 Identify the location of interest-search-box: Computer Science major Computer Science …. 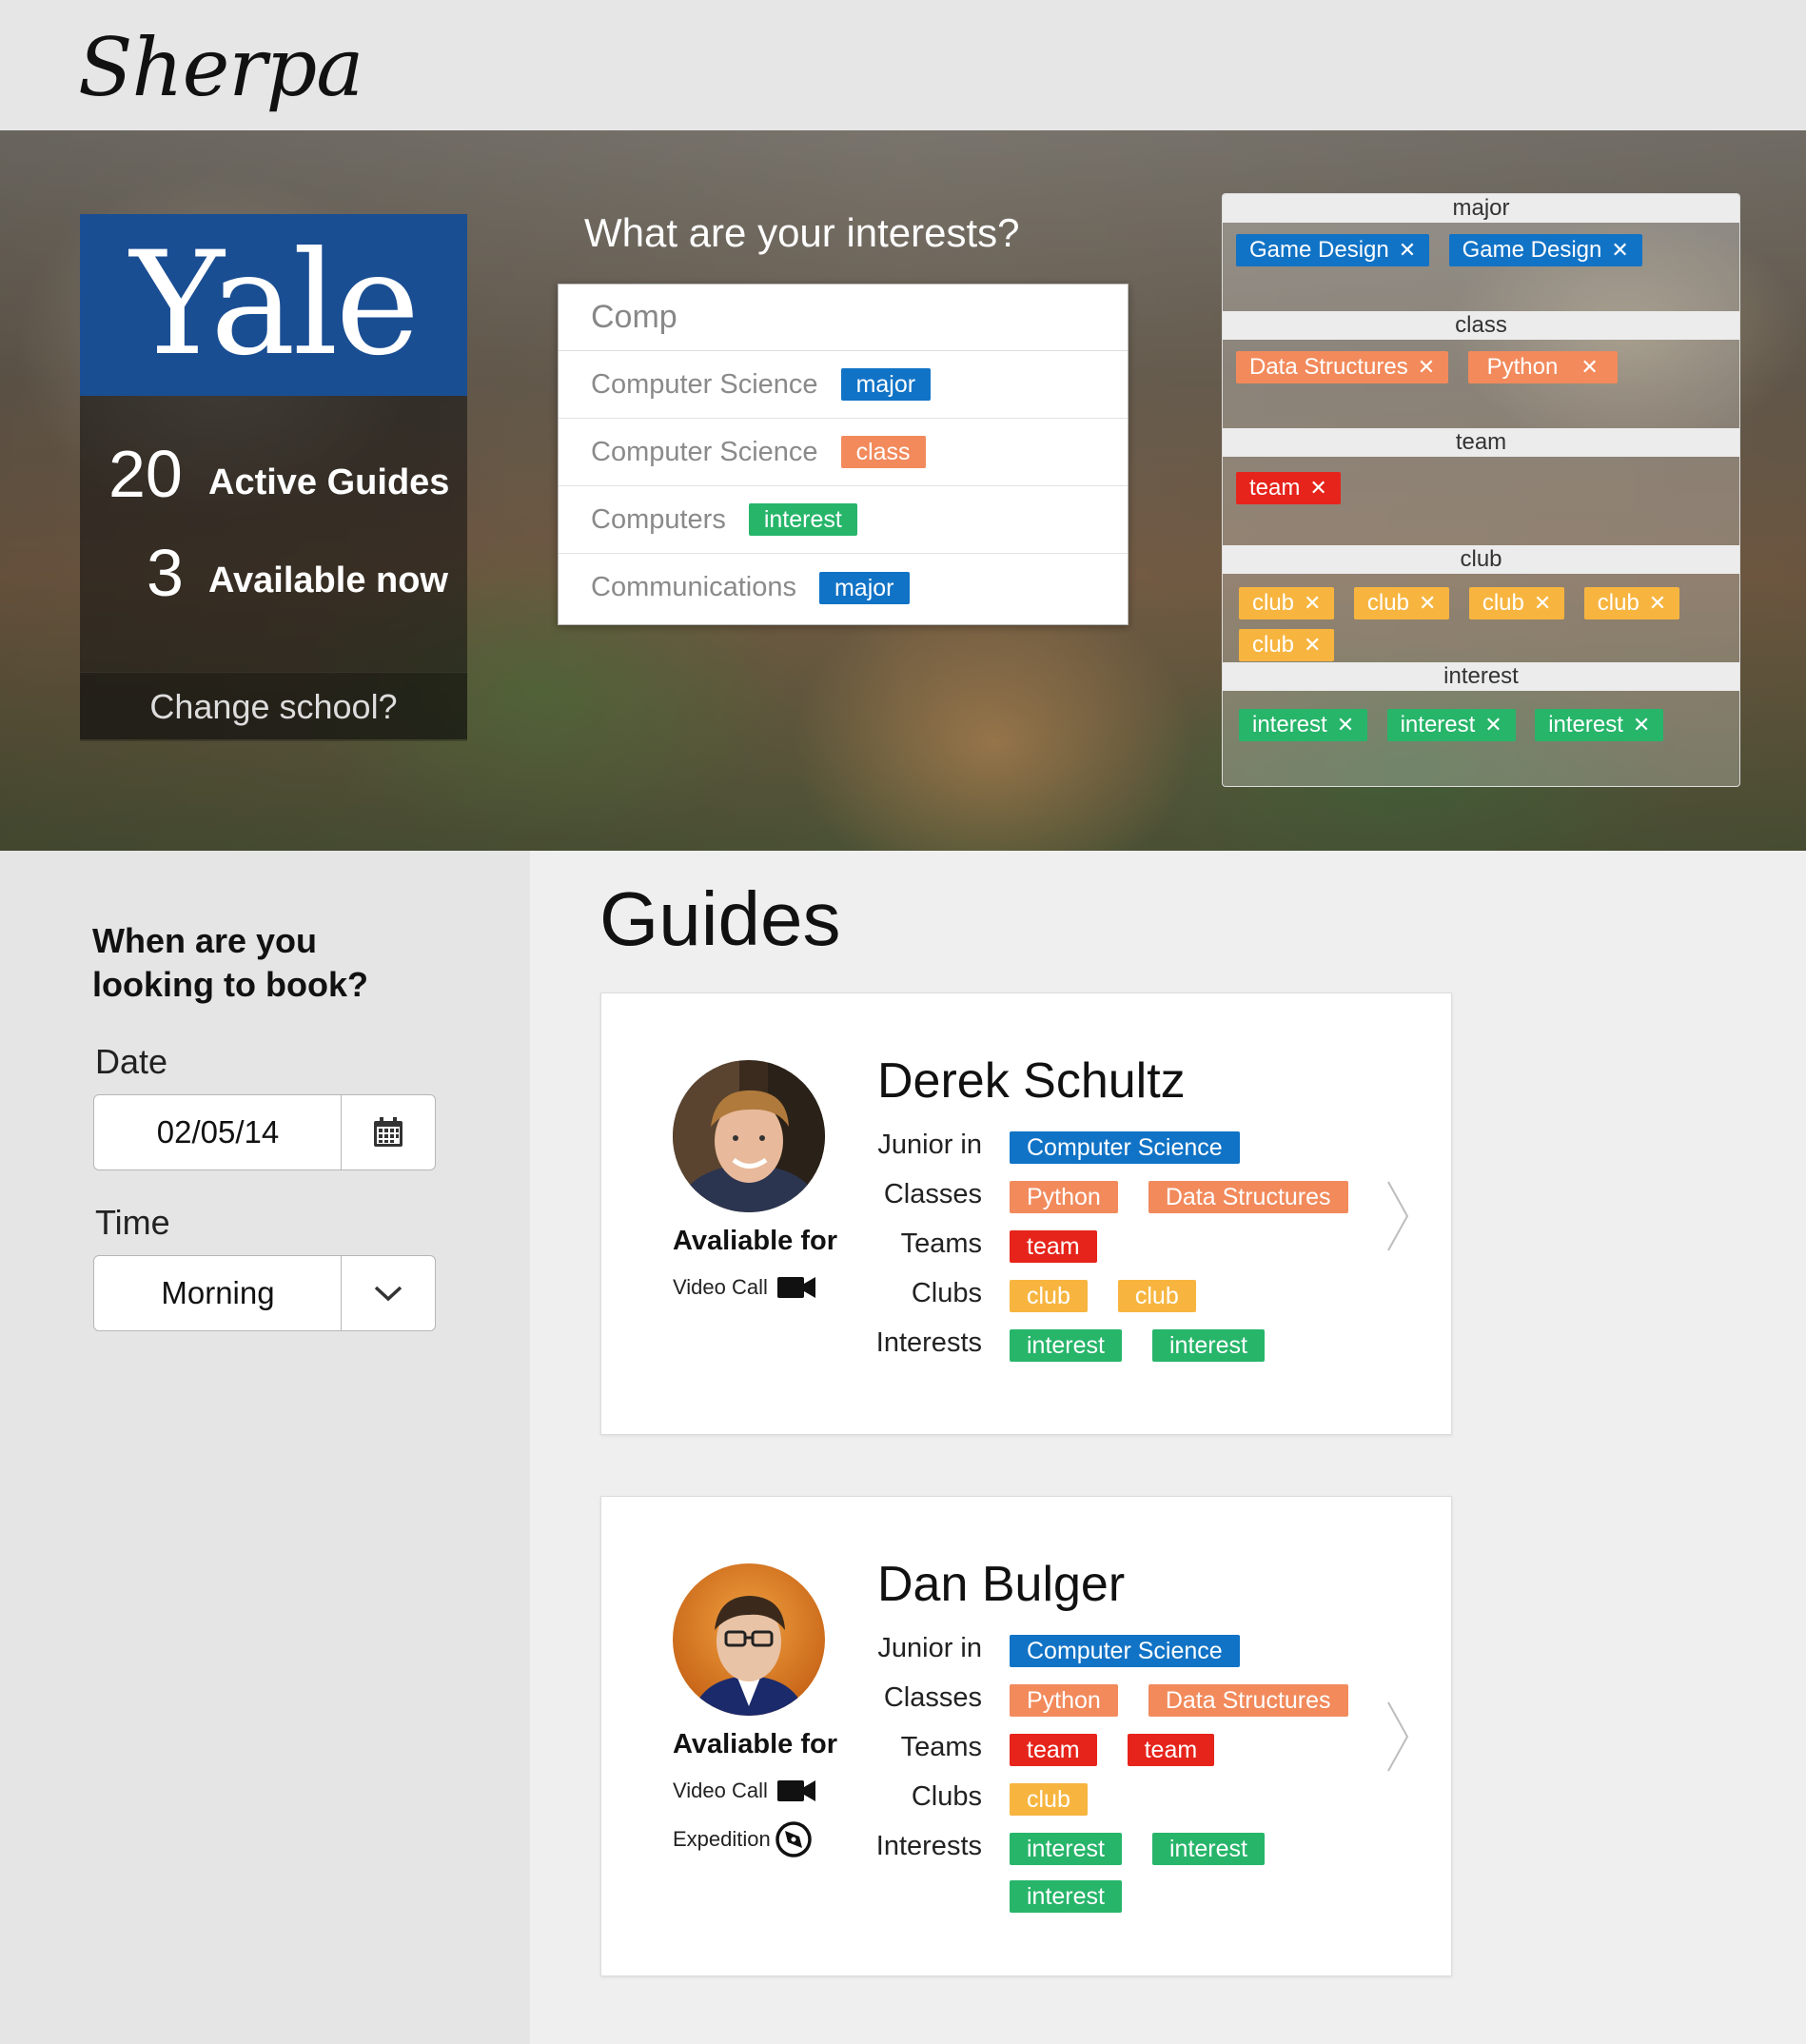
(843, 455).